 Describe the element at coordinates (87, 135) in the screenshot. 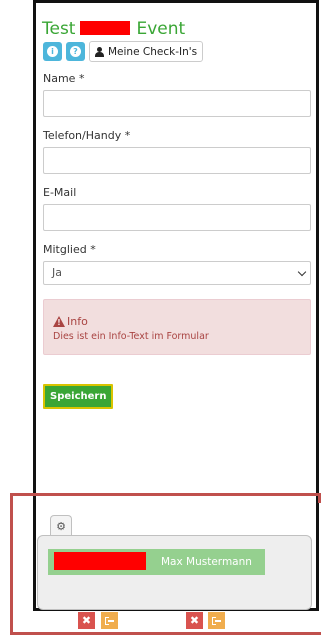

I see `phone-label: Telefon/Handy *` at that location.